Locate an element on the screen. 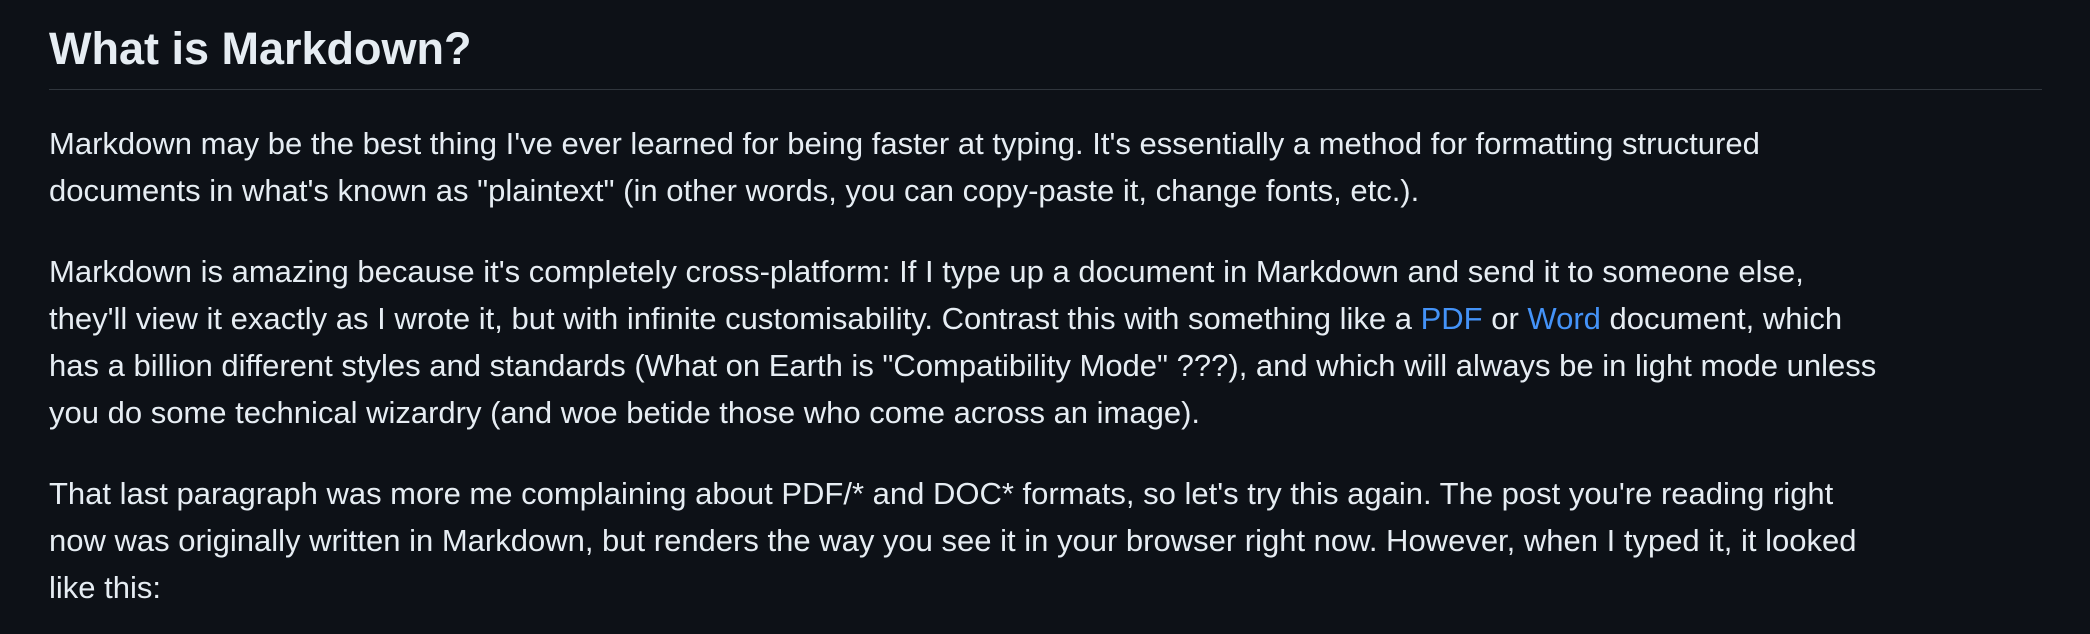 The width and height of the screenshot is (2090, 634). paragraph-text: or is located at coordinates (1505, 318).